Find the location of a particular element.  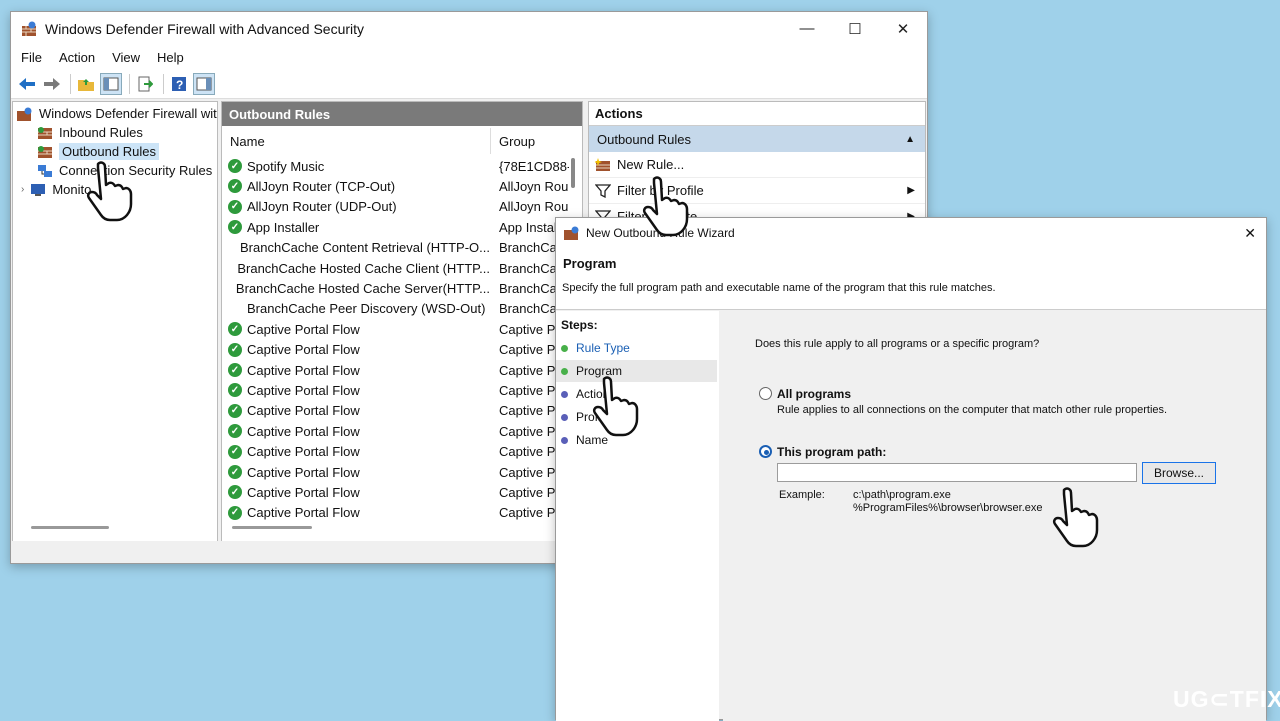

tree-root: Windows Defender Firewall with is located at coordinates (117, 113).